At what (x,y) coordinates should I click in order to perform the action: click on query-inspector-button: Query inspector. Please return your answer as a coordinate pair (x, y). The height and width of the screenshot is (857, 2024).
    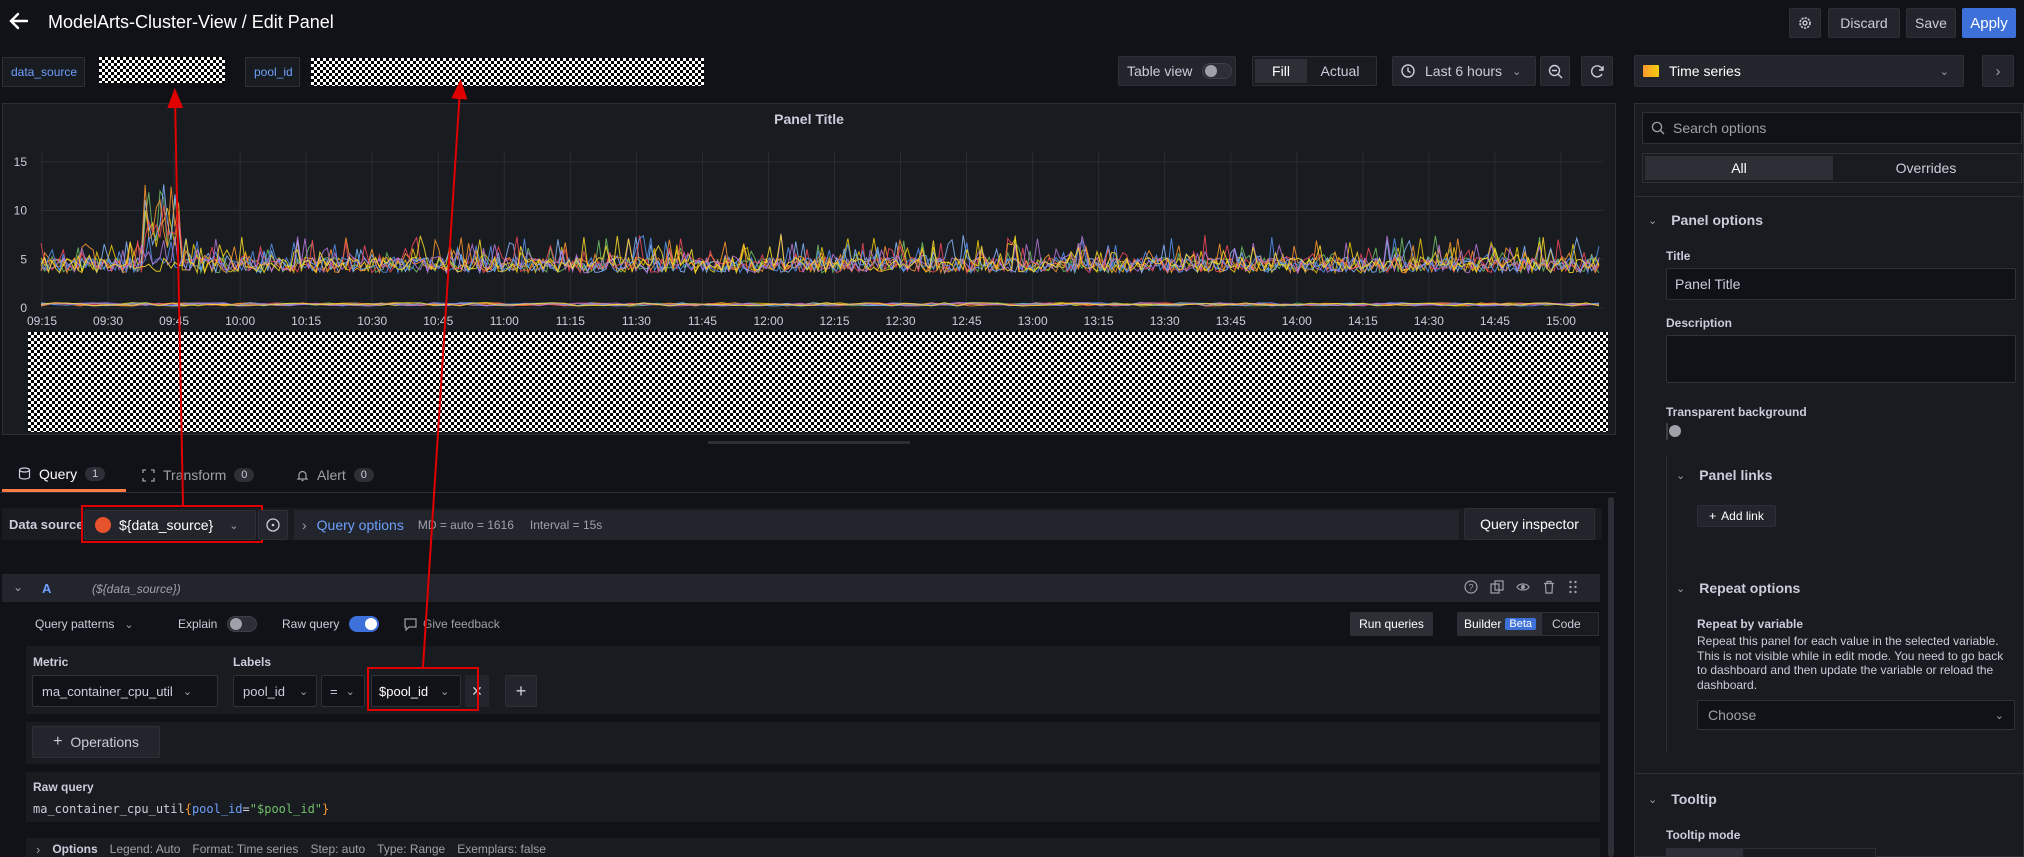
    Looking at the image, I should click on (1529, 524).